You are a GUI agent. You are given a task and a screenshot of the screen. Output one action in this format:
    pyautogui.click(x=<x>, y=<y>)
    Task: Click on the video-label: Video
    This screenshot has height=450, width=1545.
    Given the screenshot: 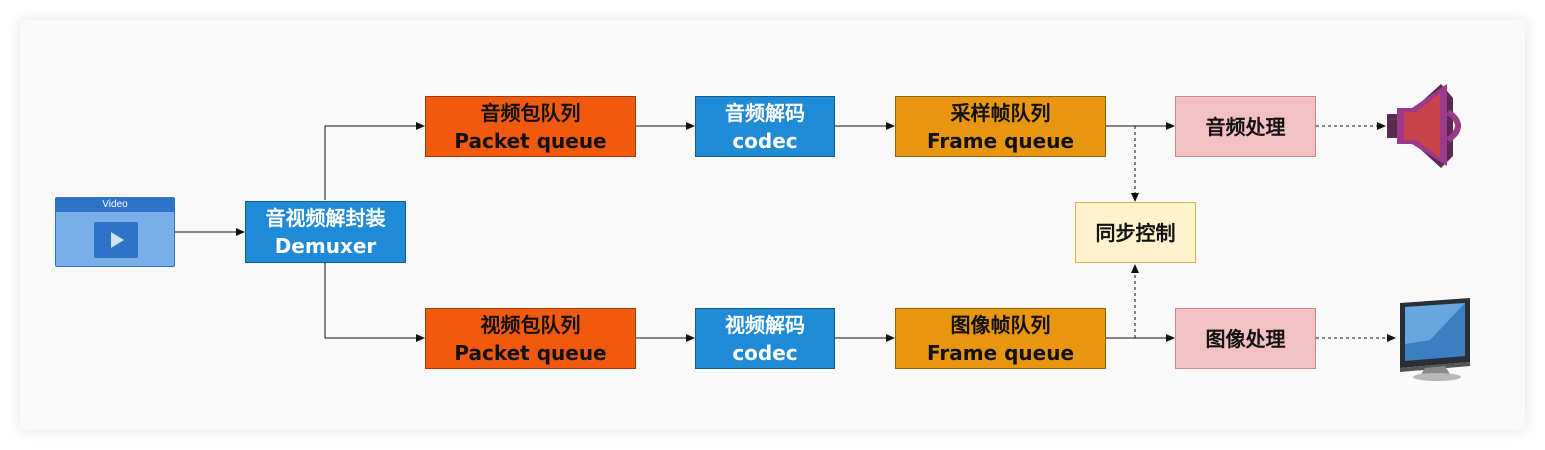 What is the action you would take?
    pyautogui.click(x=115, y=205)
    